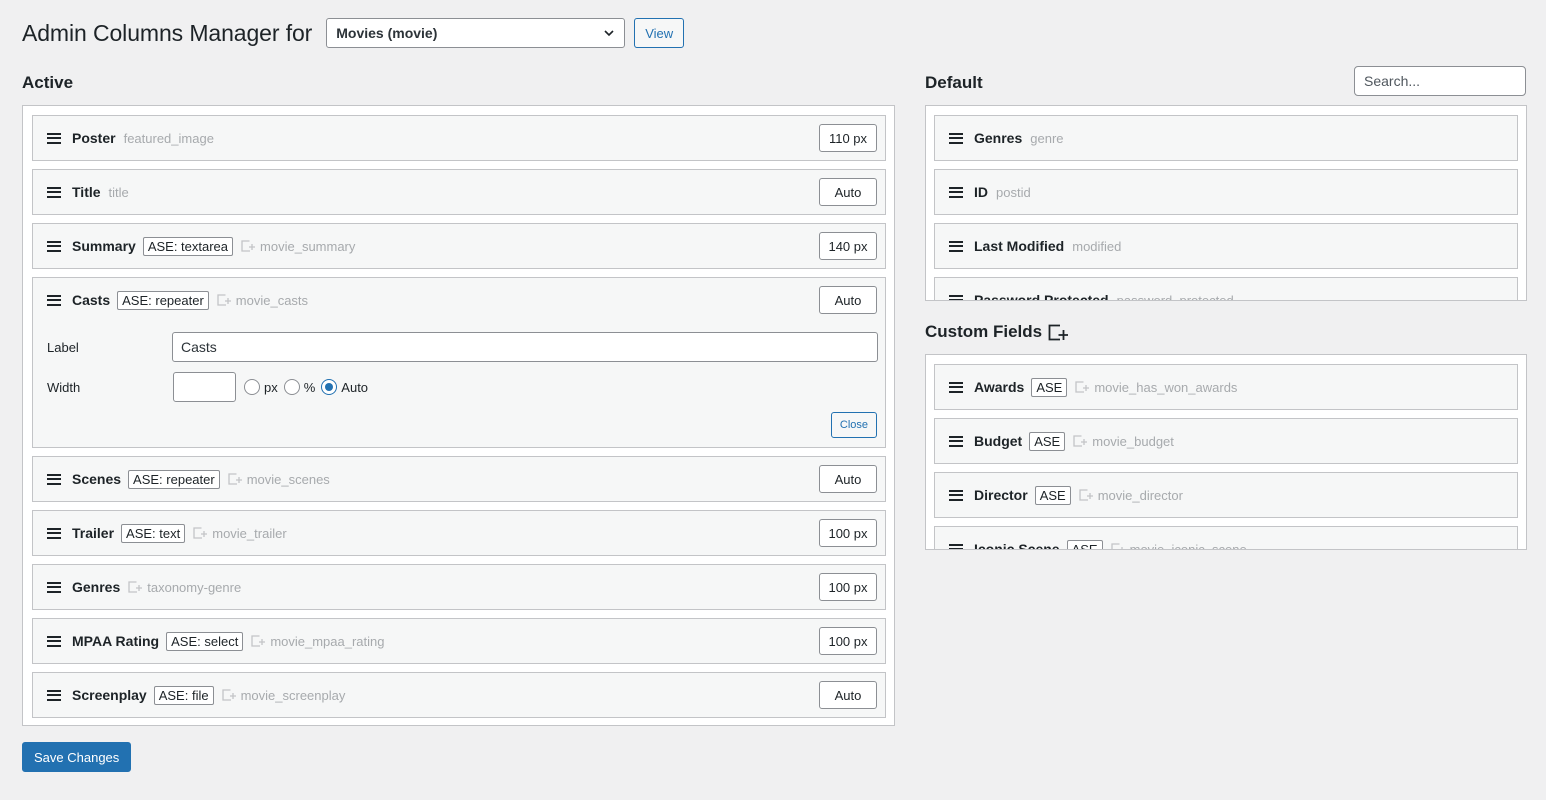 This screenshot has width=1546, height=800. Describe the element at coordinates (174, 479) in the screenshot. I see `field-type-badge: ASE: repeater` at that location.